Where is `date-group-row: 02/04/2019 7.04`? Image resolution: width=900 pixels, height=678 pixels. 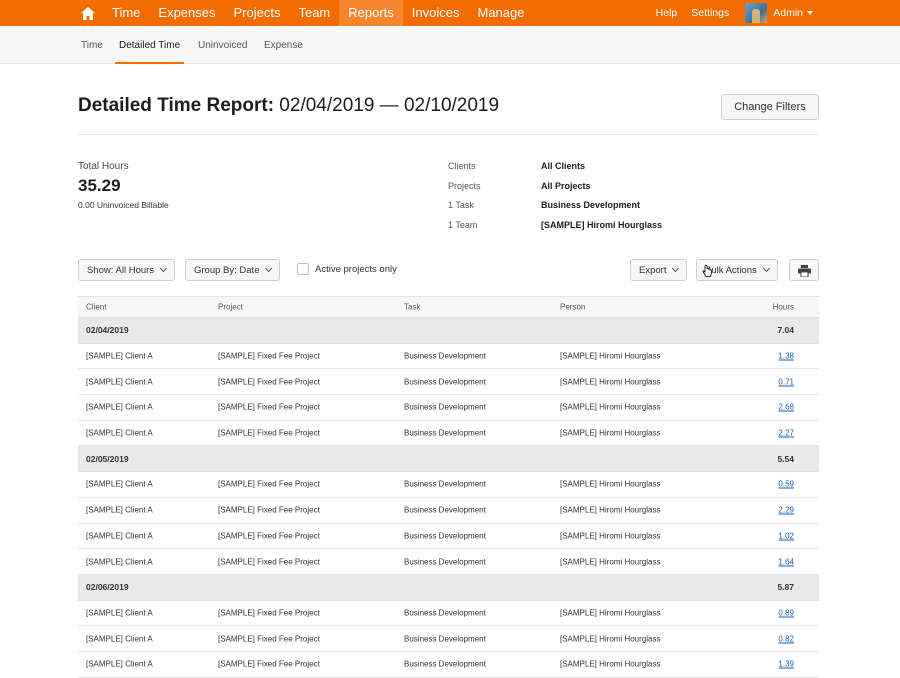
date-group-row: 02/04/2019 7.04 is located at coordinates (448, 331).